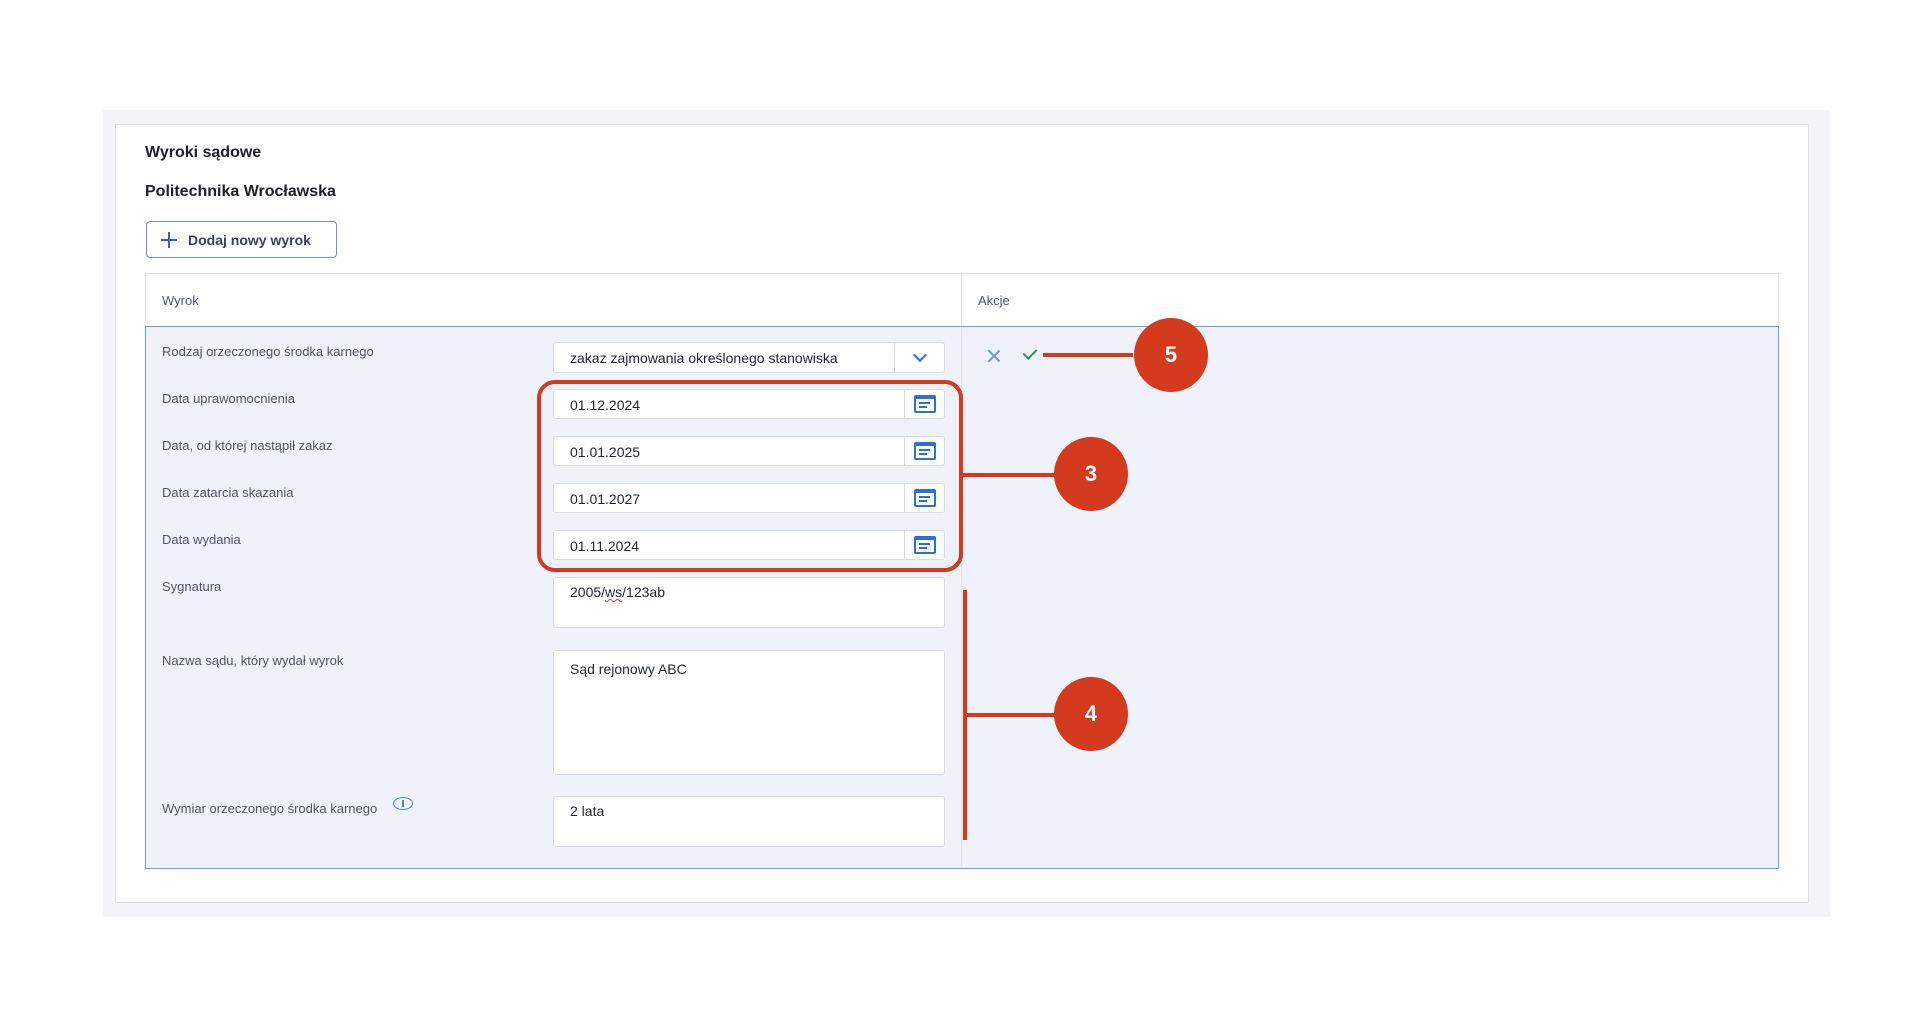  I want to click on label-data-zatarcia: Data zatarcia skazania, so click(228, 492).